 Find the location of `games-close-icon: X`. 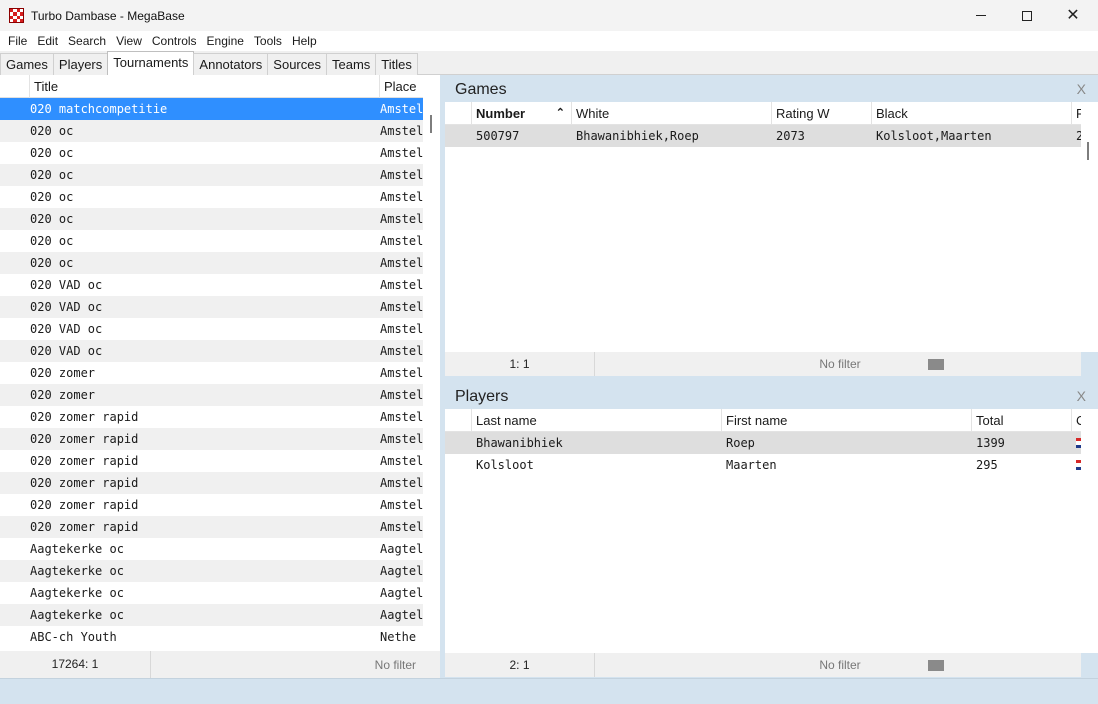

games-close-icon: X is located at coordinates (1081, 89).